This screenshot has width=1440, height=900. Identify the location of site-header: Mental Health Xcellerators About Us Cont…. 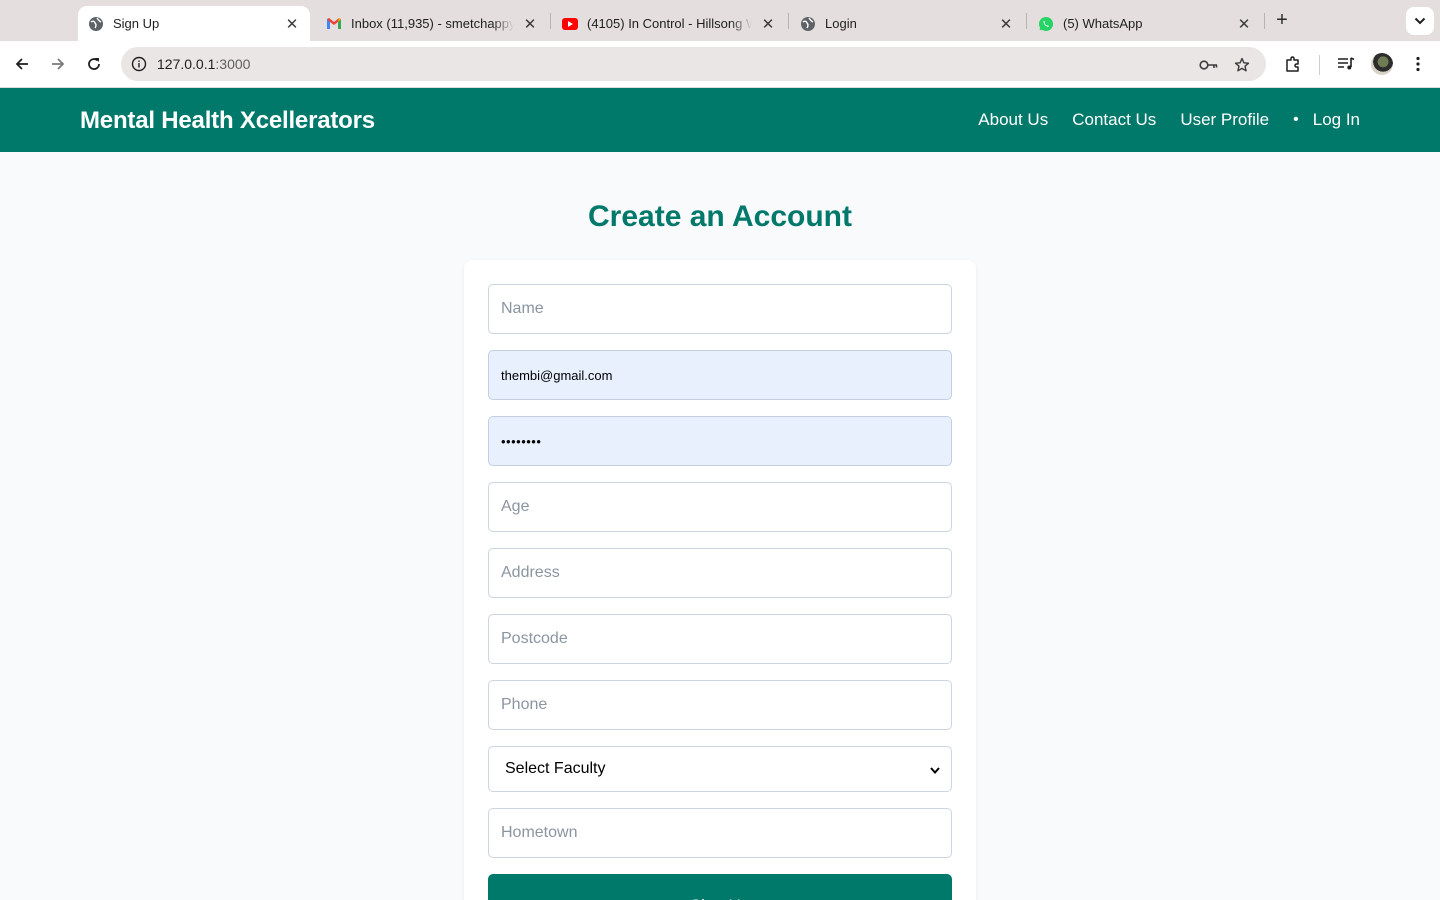
(720, 120).